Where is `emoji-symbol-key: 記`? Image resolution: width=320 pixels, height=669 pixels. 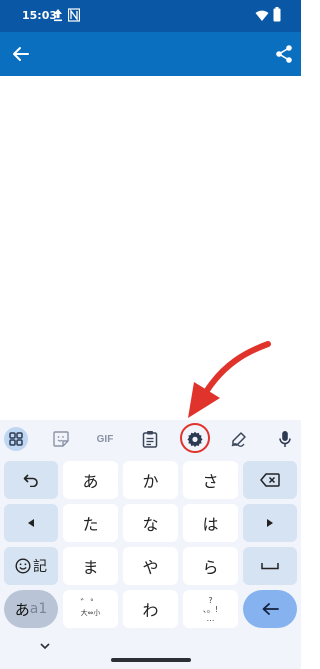
emoji-symbol-key: 記 is located at coordinates (31, 566).